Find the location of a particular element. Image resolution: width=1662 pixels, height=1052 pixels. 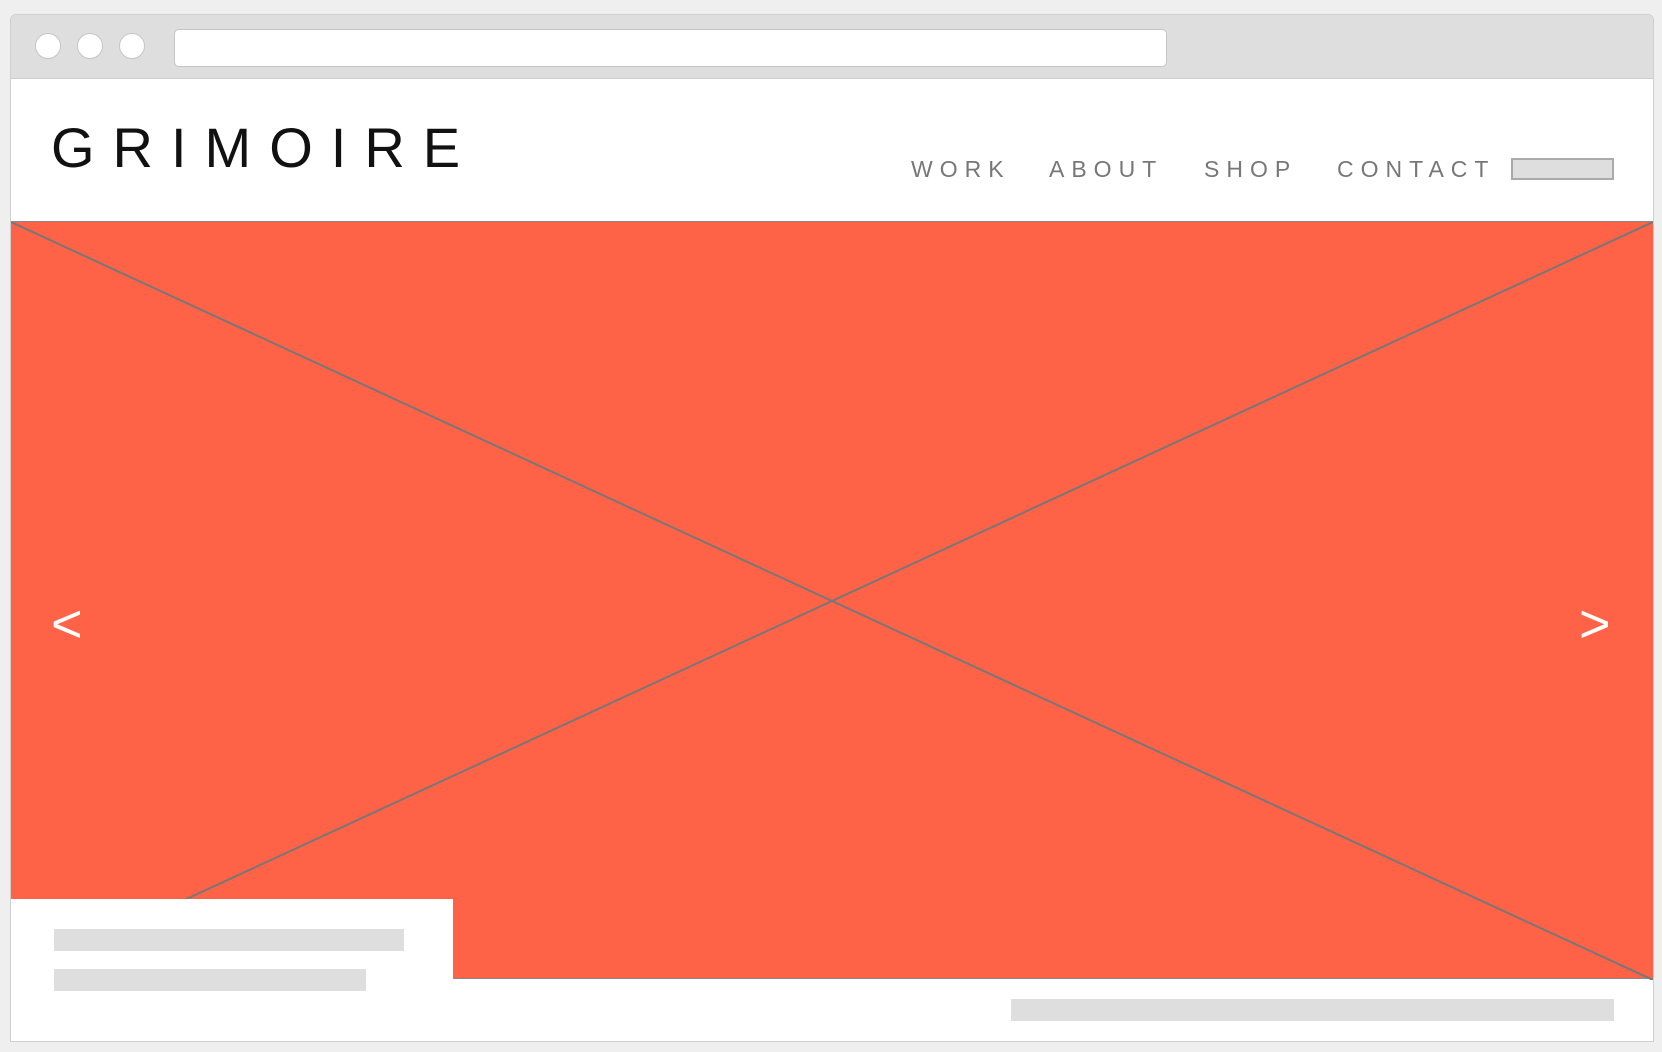

window-control-close is located at coordinates (48, 46).